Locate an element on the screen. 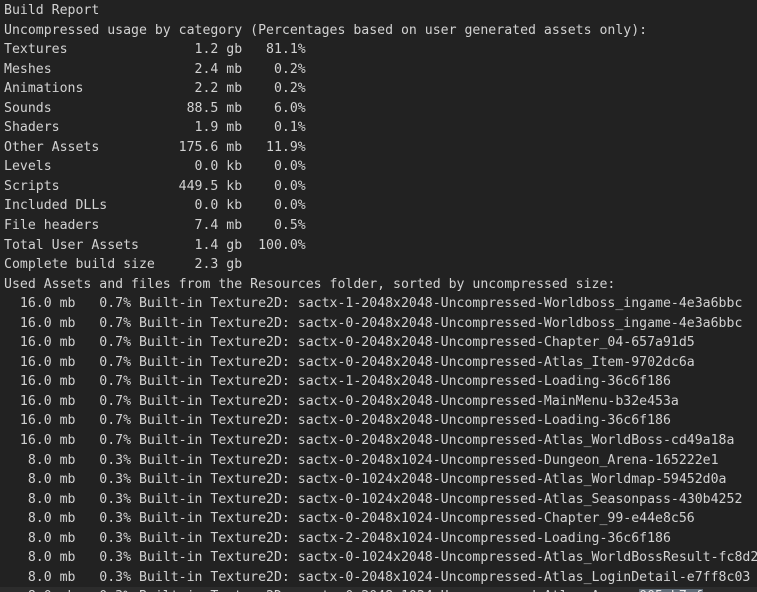  category-row: Included DLLs 0.0 kb 0.0% is located at coordinates (378, 206).